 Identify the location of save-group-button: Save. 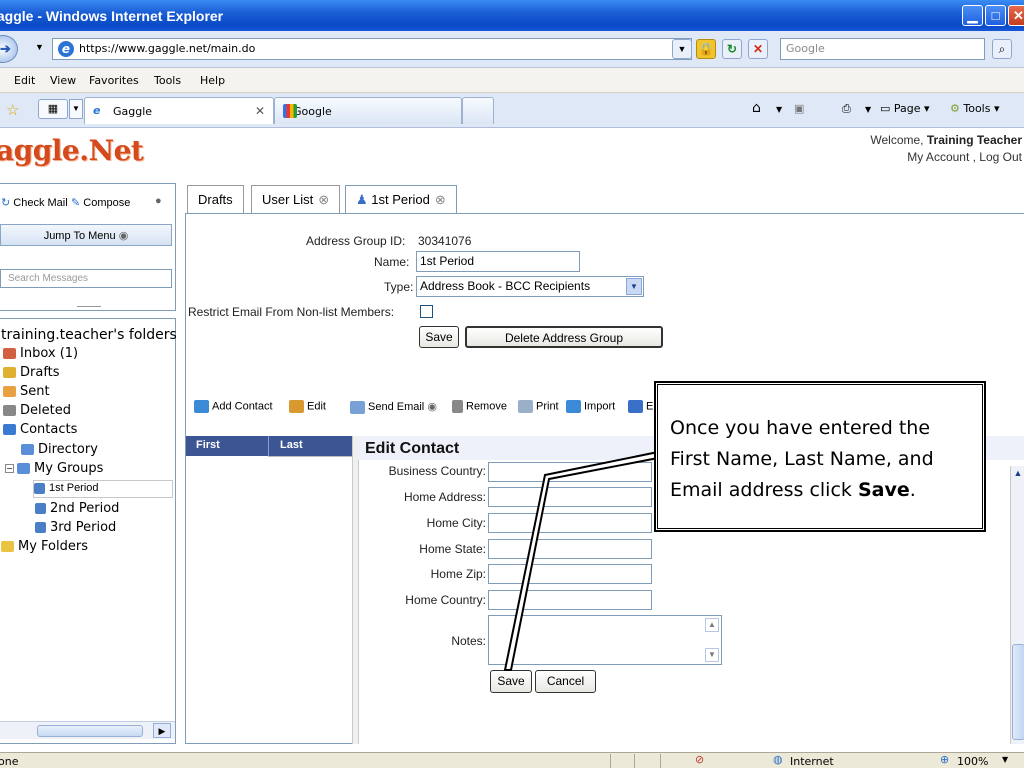
(439, 337).